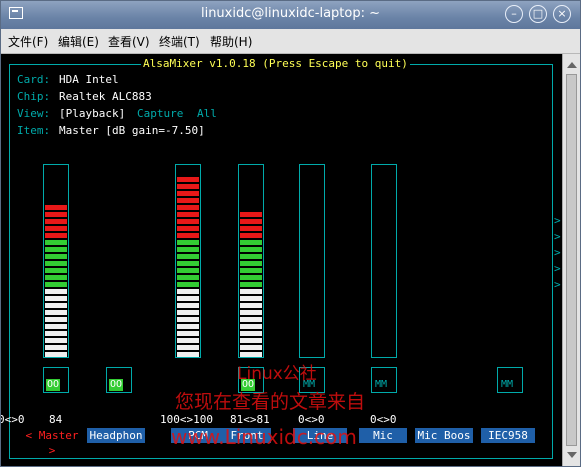 The width and height of the screenshot is (581, 467). I want to click on scroll-down-icon, so click(572, 455).